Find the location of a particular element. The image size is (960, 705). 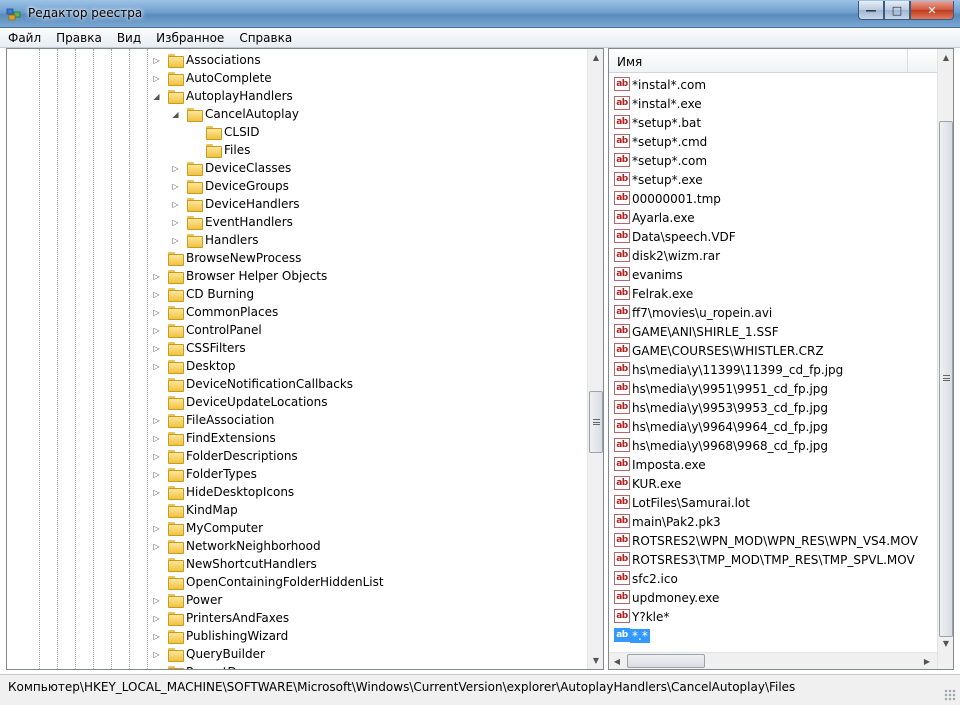

tree-item: ▷ DeviceHandlers is located at coordinates (297, 204).